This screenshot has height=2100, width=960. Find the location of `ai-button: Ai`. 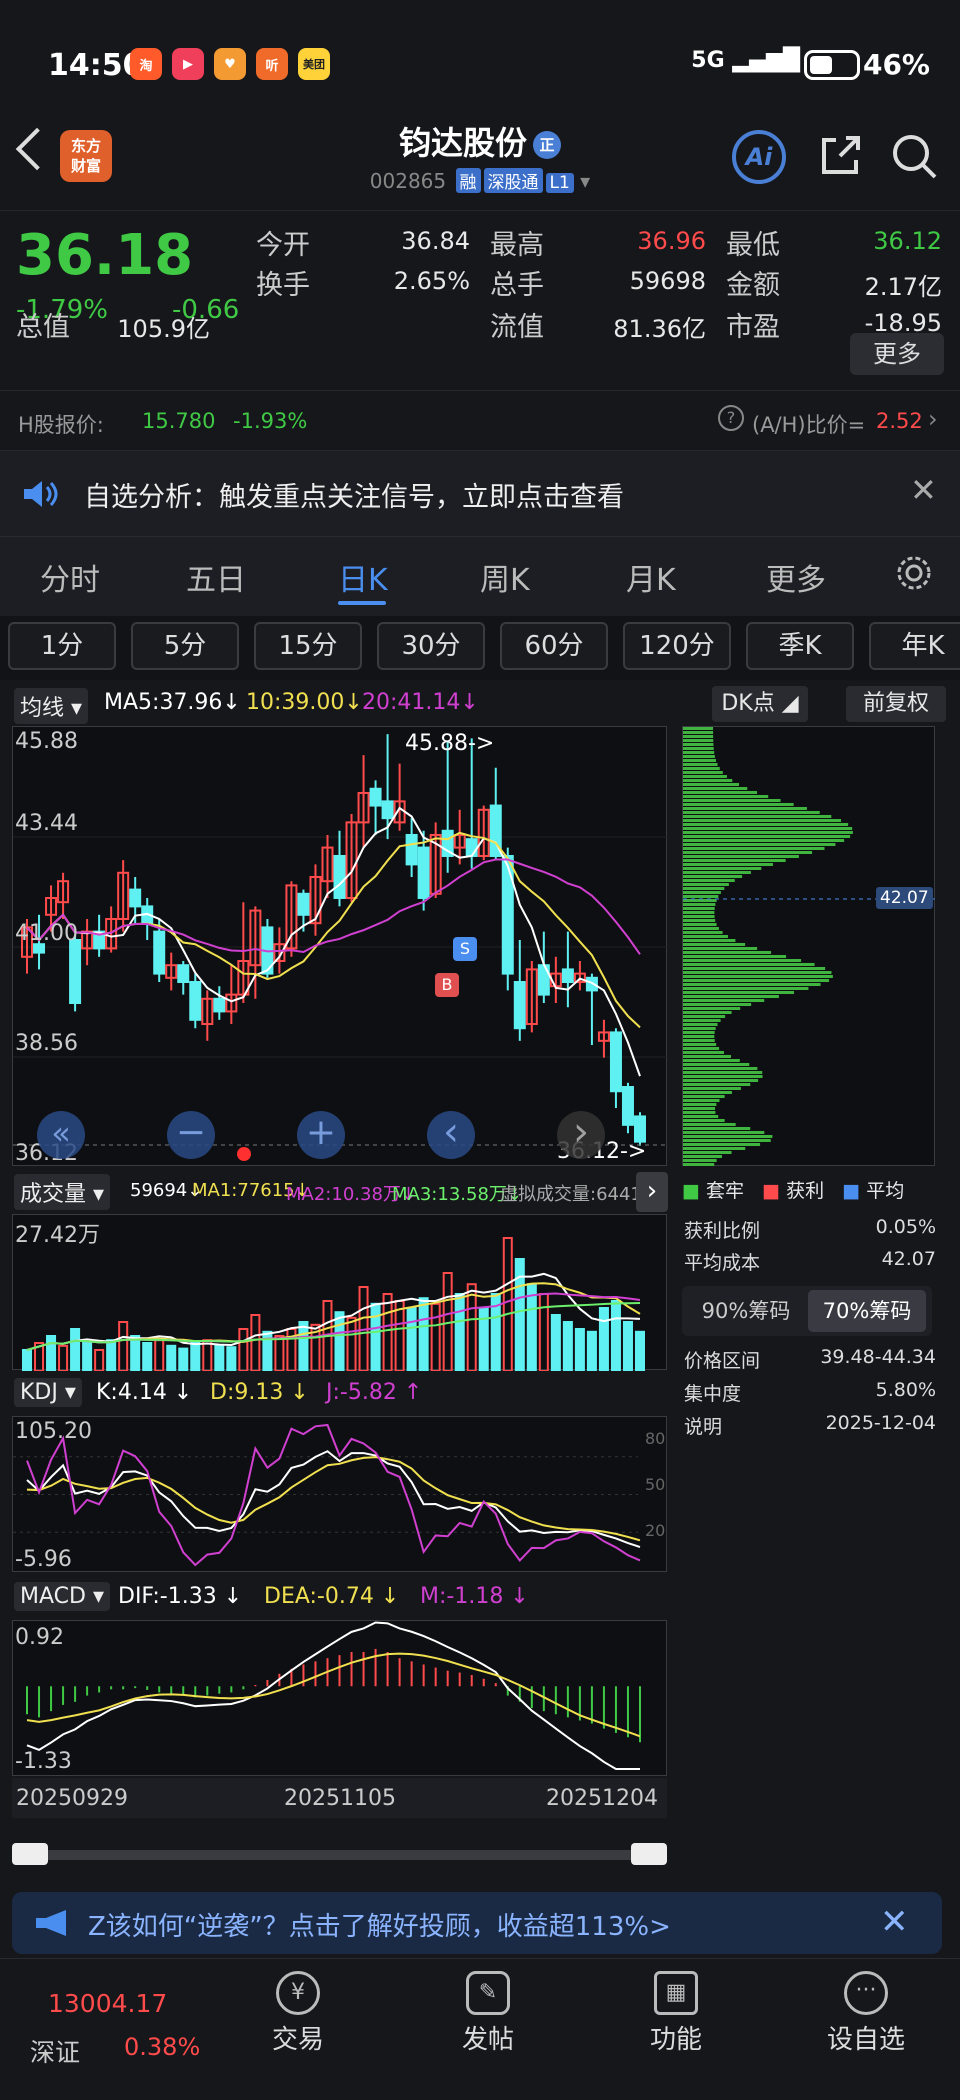

ai-button: Ai is located at coordinates (759, 157).